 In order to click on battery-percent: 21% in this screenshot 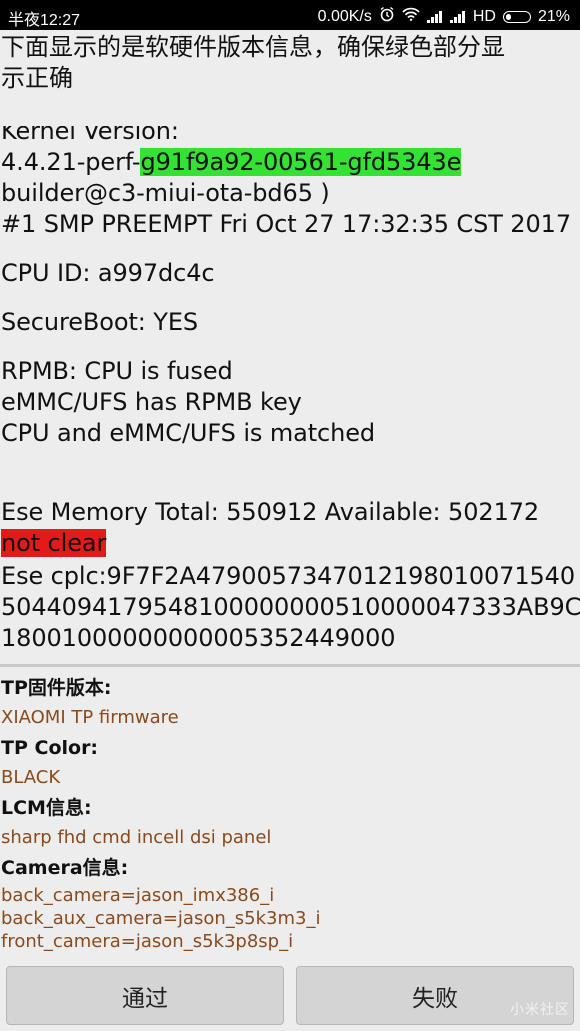, I will do `click(553, 16)`.